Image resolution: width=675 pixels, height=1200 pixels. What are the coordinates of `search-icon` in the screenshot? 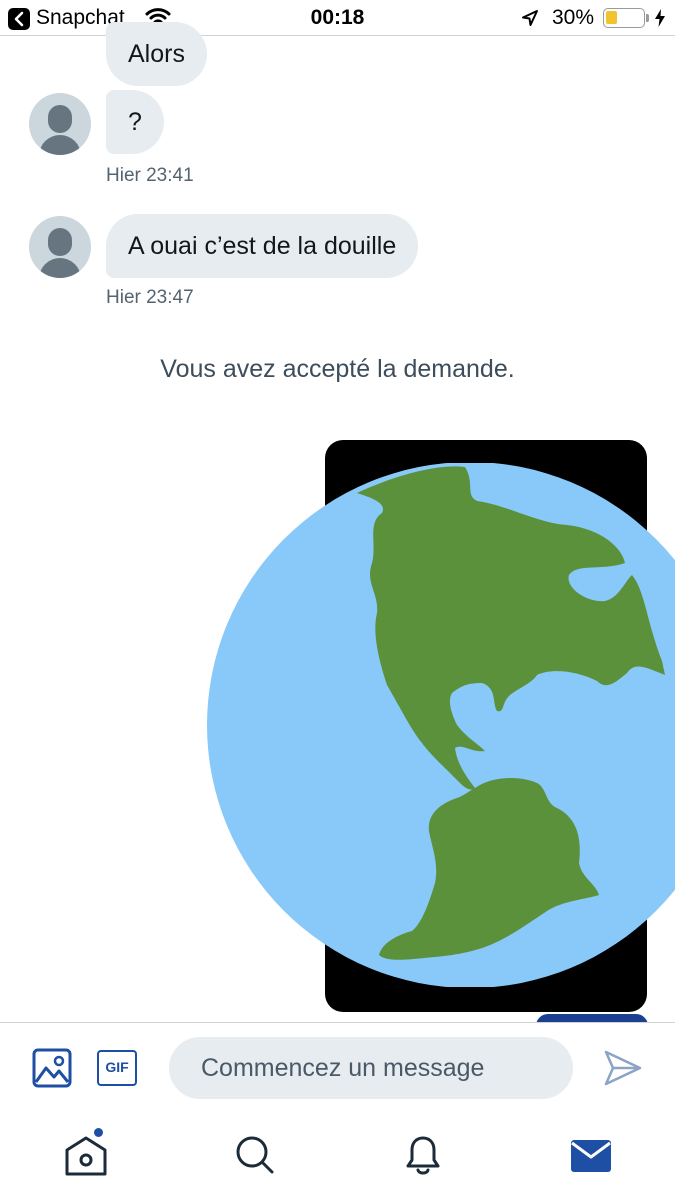 It's located at (255, 1155).